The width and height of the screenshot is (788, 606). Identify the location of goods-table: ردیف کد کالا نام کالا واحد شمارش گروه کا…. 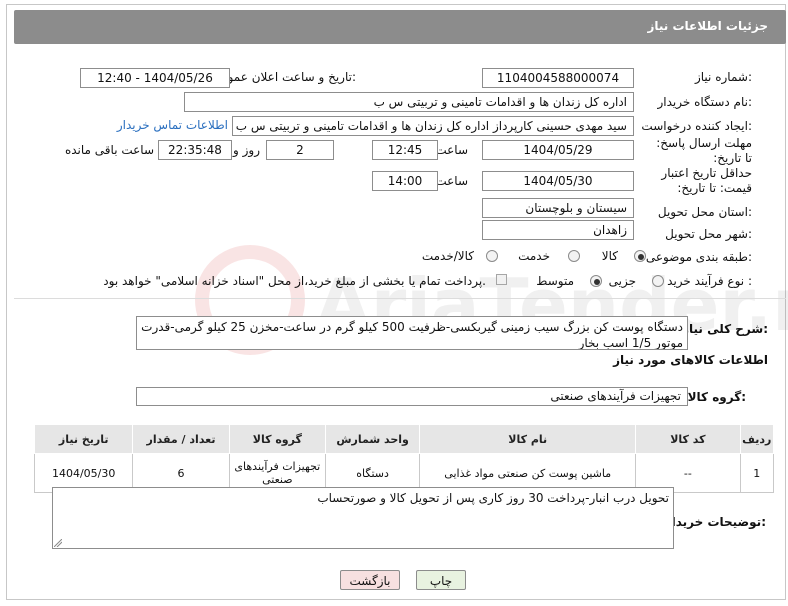
(404, 458).